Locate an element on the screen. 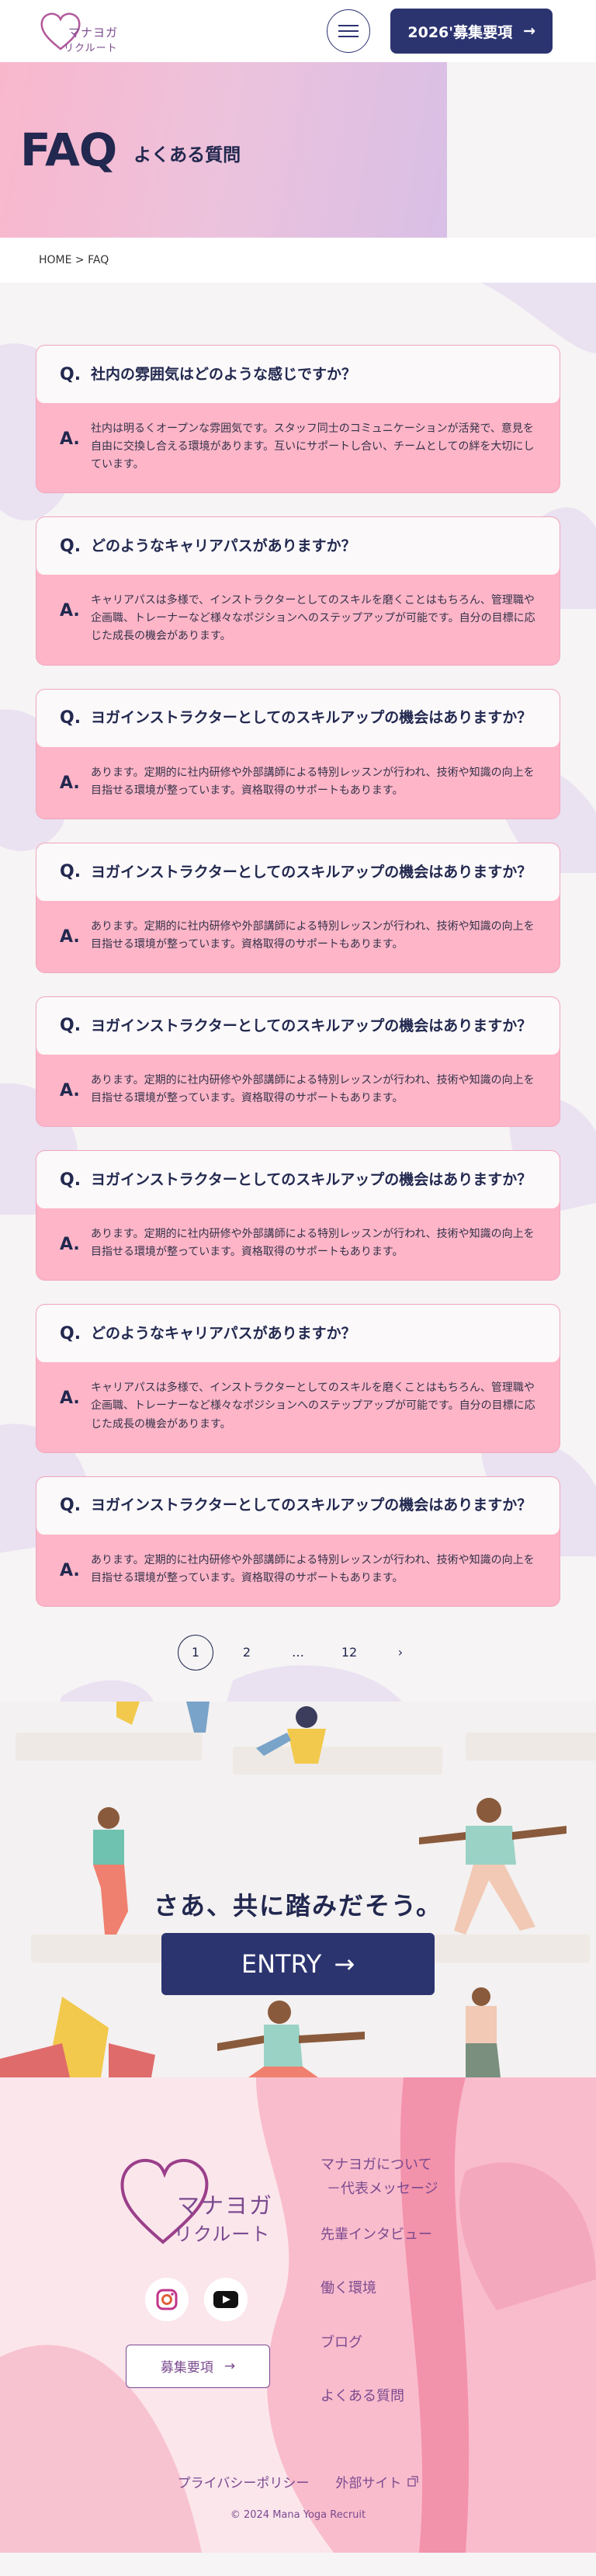 This screenshot has width=596, height=2576. page-hero: FAQ よくある質問 is located at coordinates (223, 150).